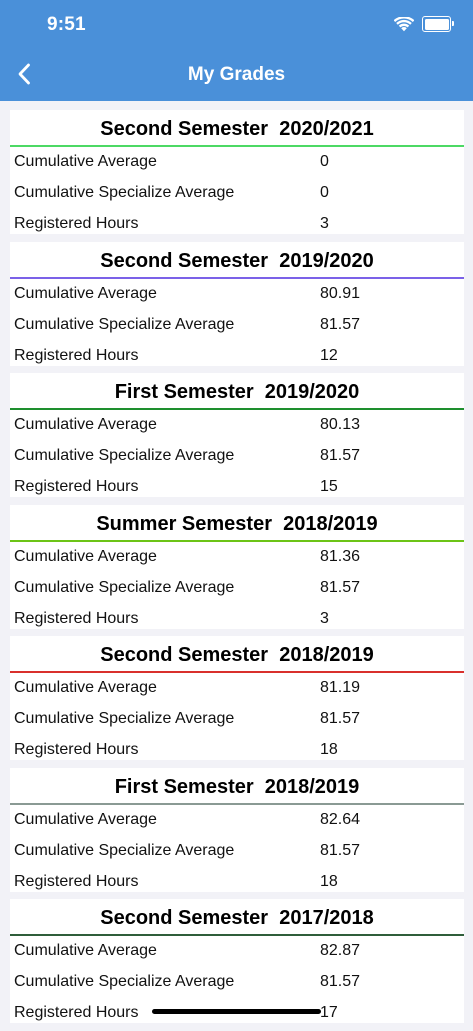  Describe the element at coordinates (237, 487) in the screenshot. I see `grade-row: Registered Hours 15` at that location.